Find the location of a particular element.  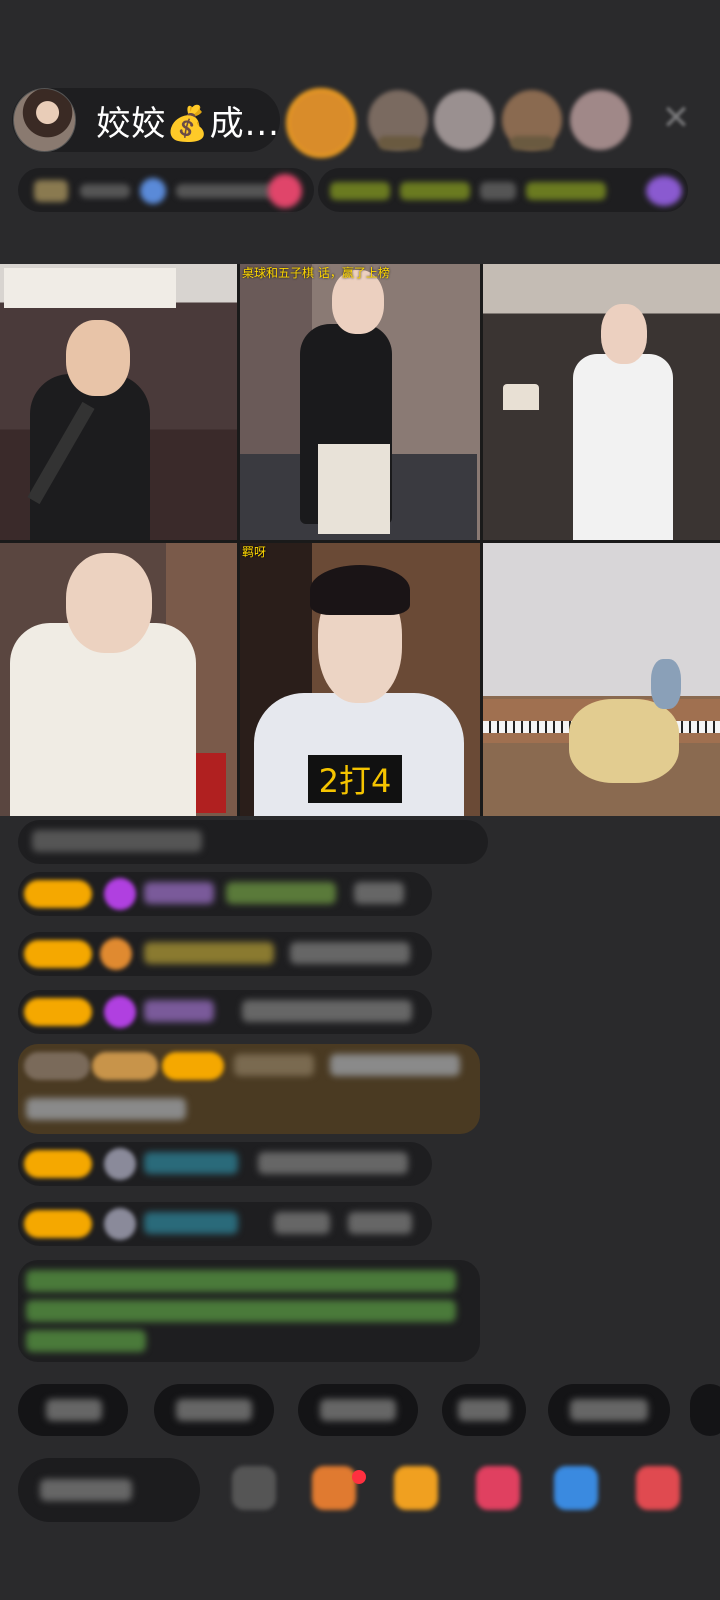

close-icon: ✕ is located at coordinates (676, 118).